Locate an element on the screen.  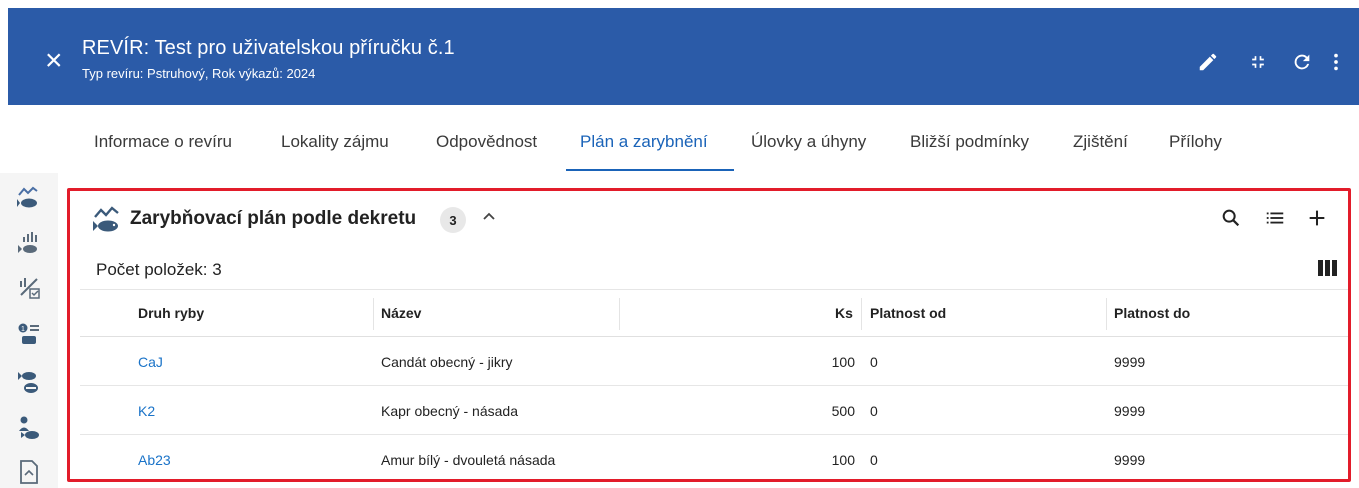
search-icon is located at coordinates (1231, 218).